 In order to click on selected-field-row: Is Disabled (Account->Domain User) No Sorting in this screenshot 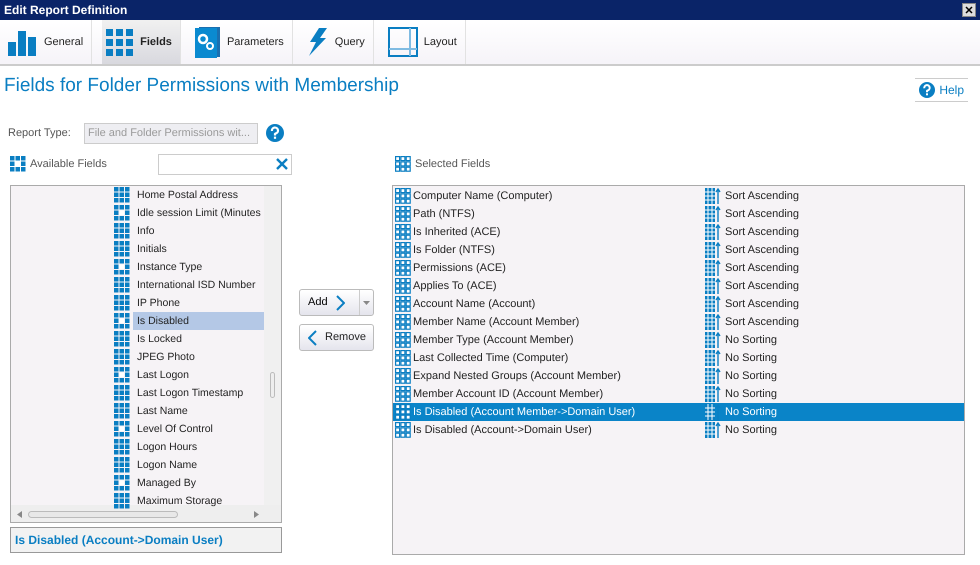, I will do `click(678, 430)`.